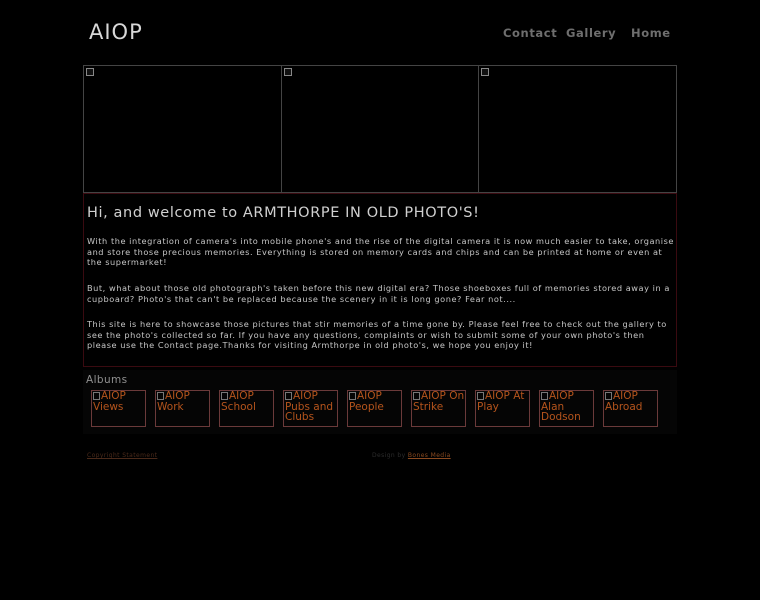 Image resolution: width=760 pixels, height=600 pixels. Describe the element at coordinates (439, 401) in the screenshot. I see `album-label: AIOP On Strike` at that location.